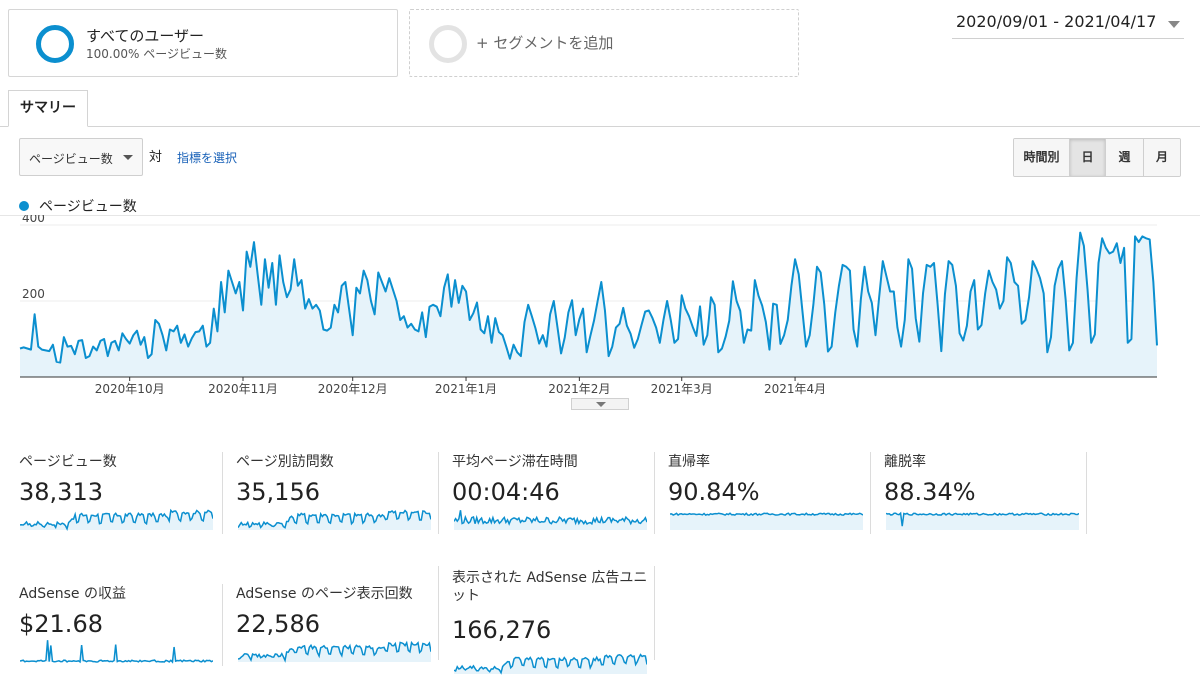 This screenshot has height=681, width=1200. I want to click on card-value: 166,276, so click(502, 630).